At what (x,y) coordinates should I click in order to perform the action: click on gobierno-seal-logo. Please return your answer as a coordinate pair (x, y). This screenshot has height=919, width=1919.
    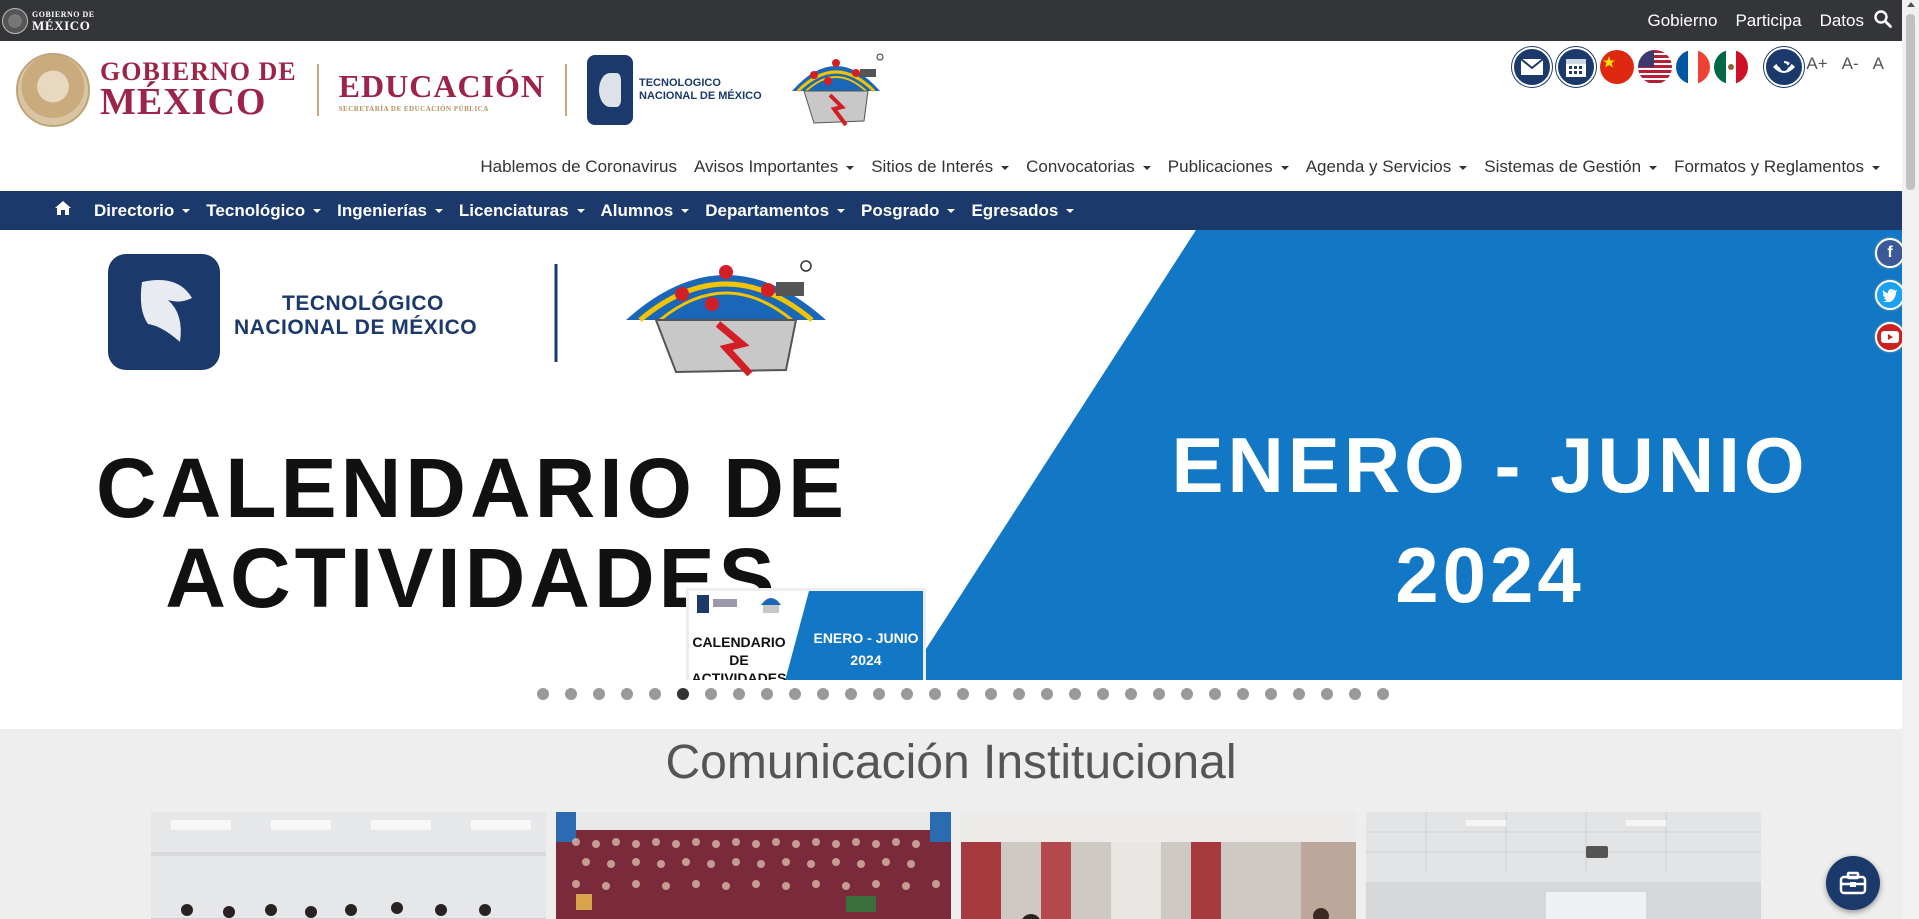
    Looking at the image, I should click on (53, 90).